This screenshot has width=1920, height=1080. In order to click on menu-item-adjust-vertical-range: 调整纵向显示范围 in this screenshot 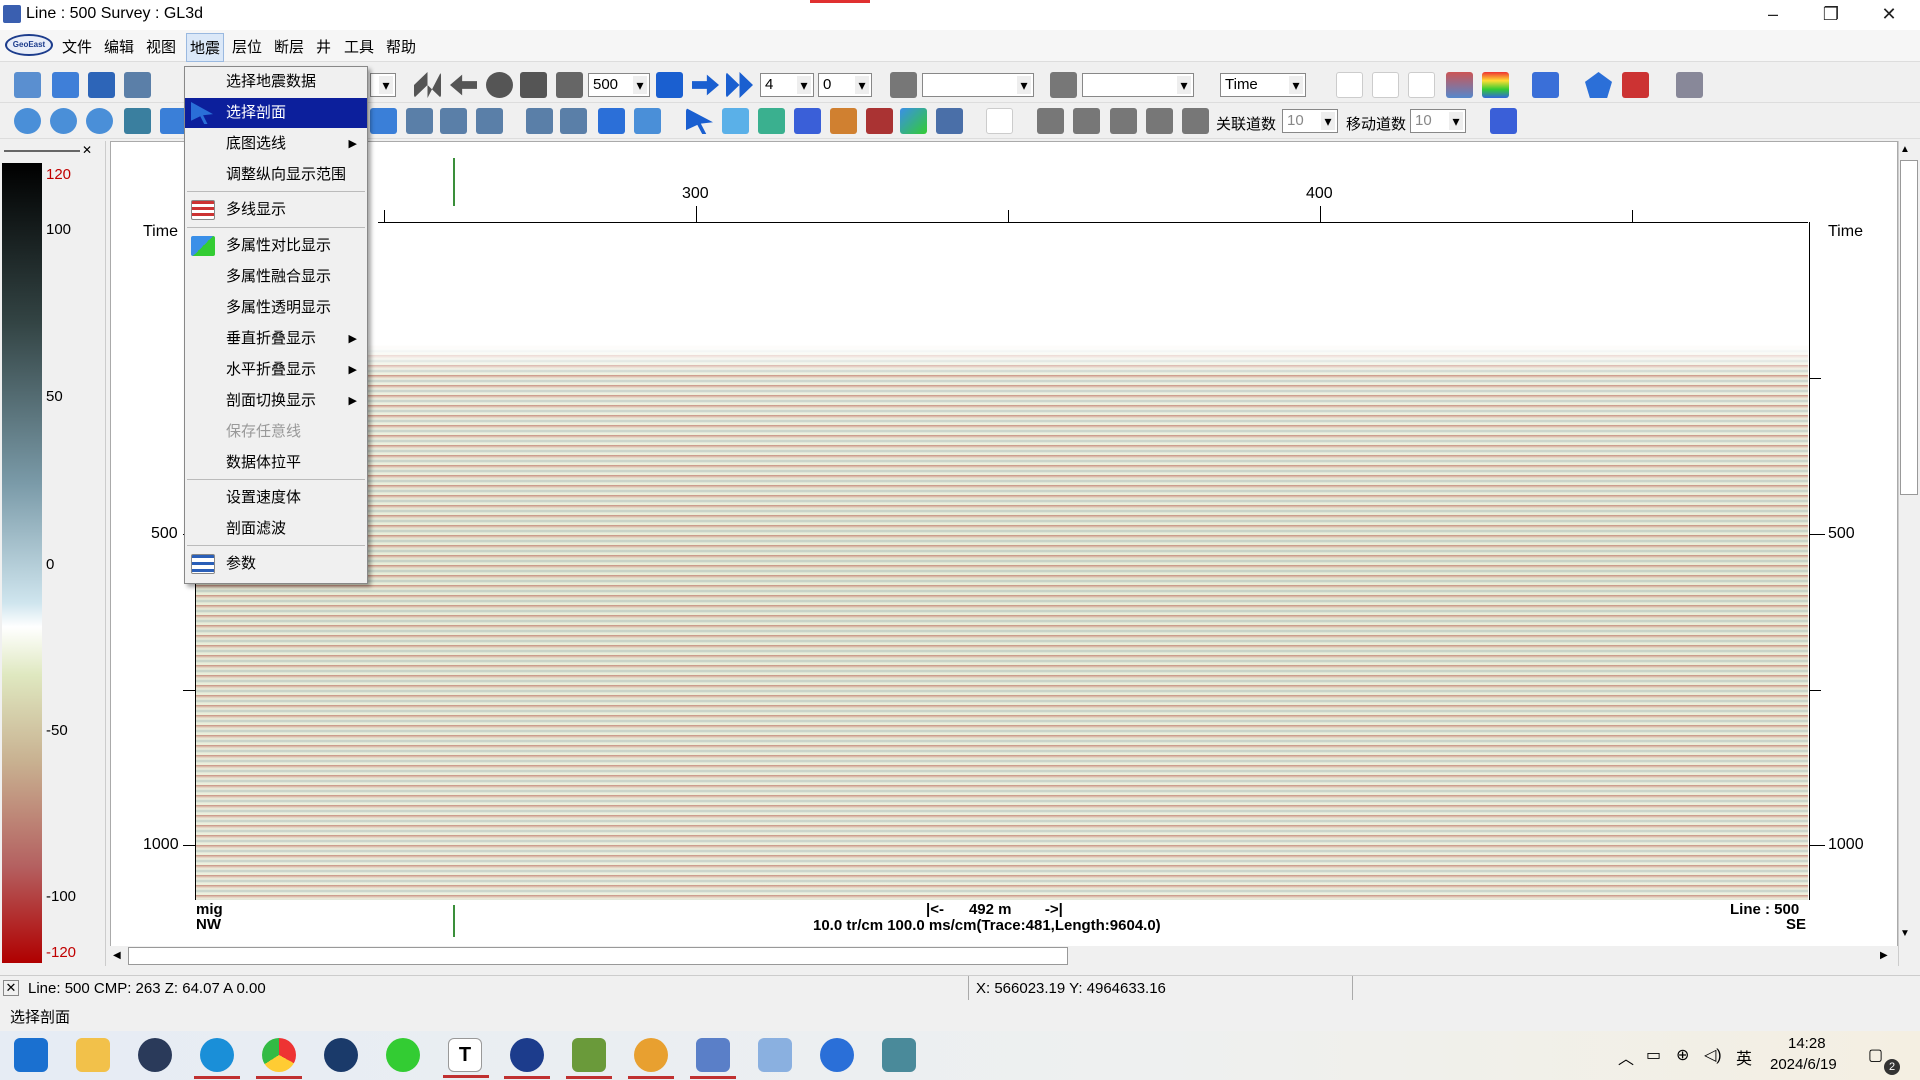, I will do `click(276, 175)`.